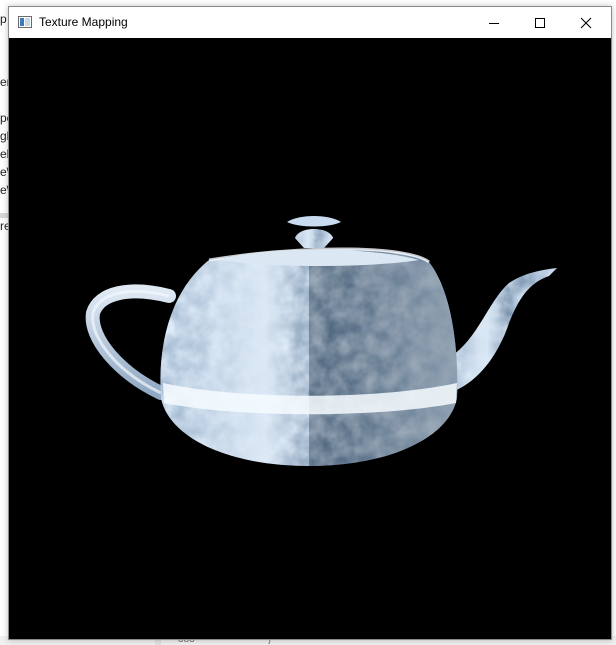  I want to click on teapot-handle, so click(130, 342).